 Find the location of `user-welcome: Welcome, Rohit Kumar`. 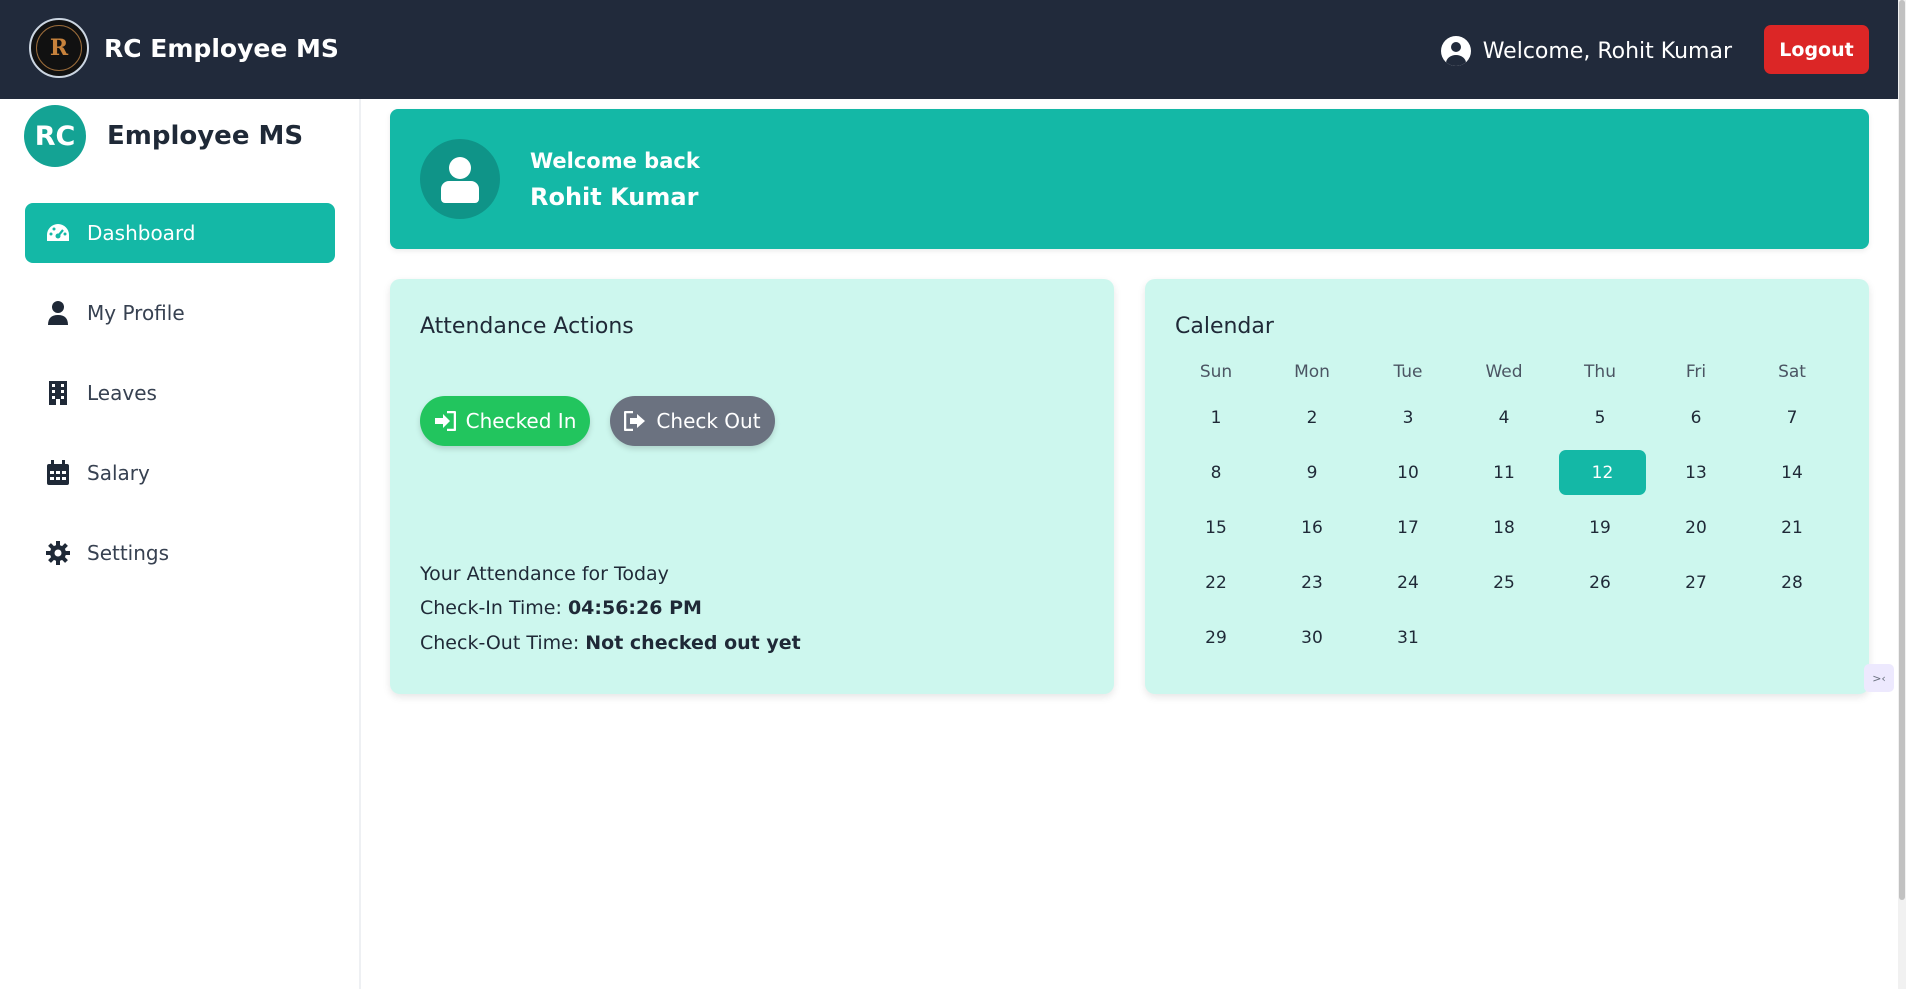

user-welcome: Welcome, Rohit Kumar is located at coordinates (1586, 51).